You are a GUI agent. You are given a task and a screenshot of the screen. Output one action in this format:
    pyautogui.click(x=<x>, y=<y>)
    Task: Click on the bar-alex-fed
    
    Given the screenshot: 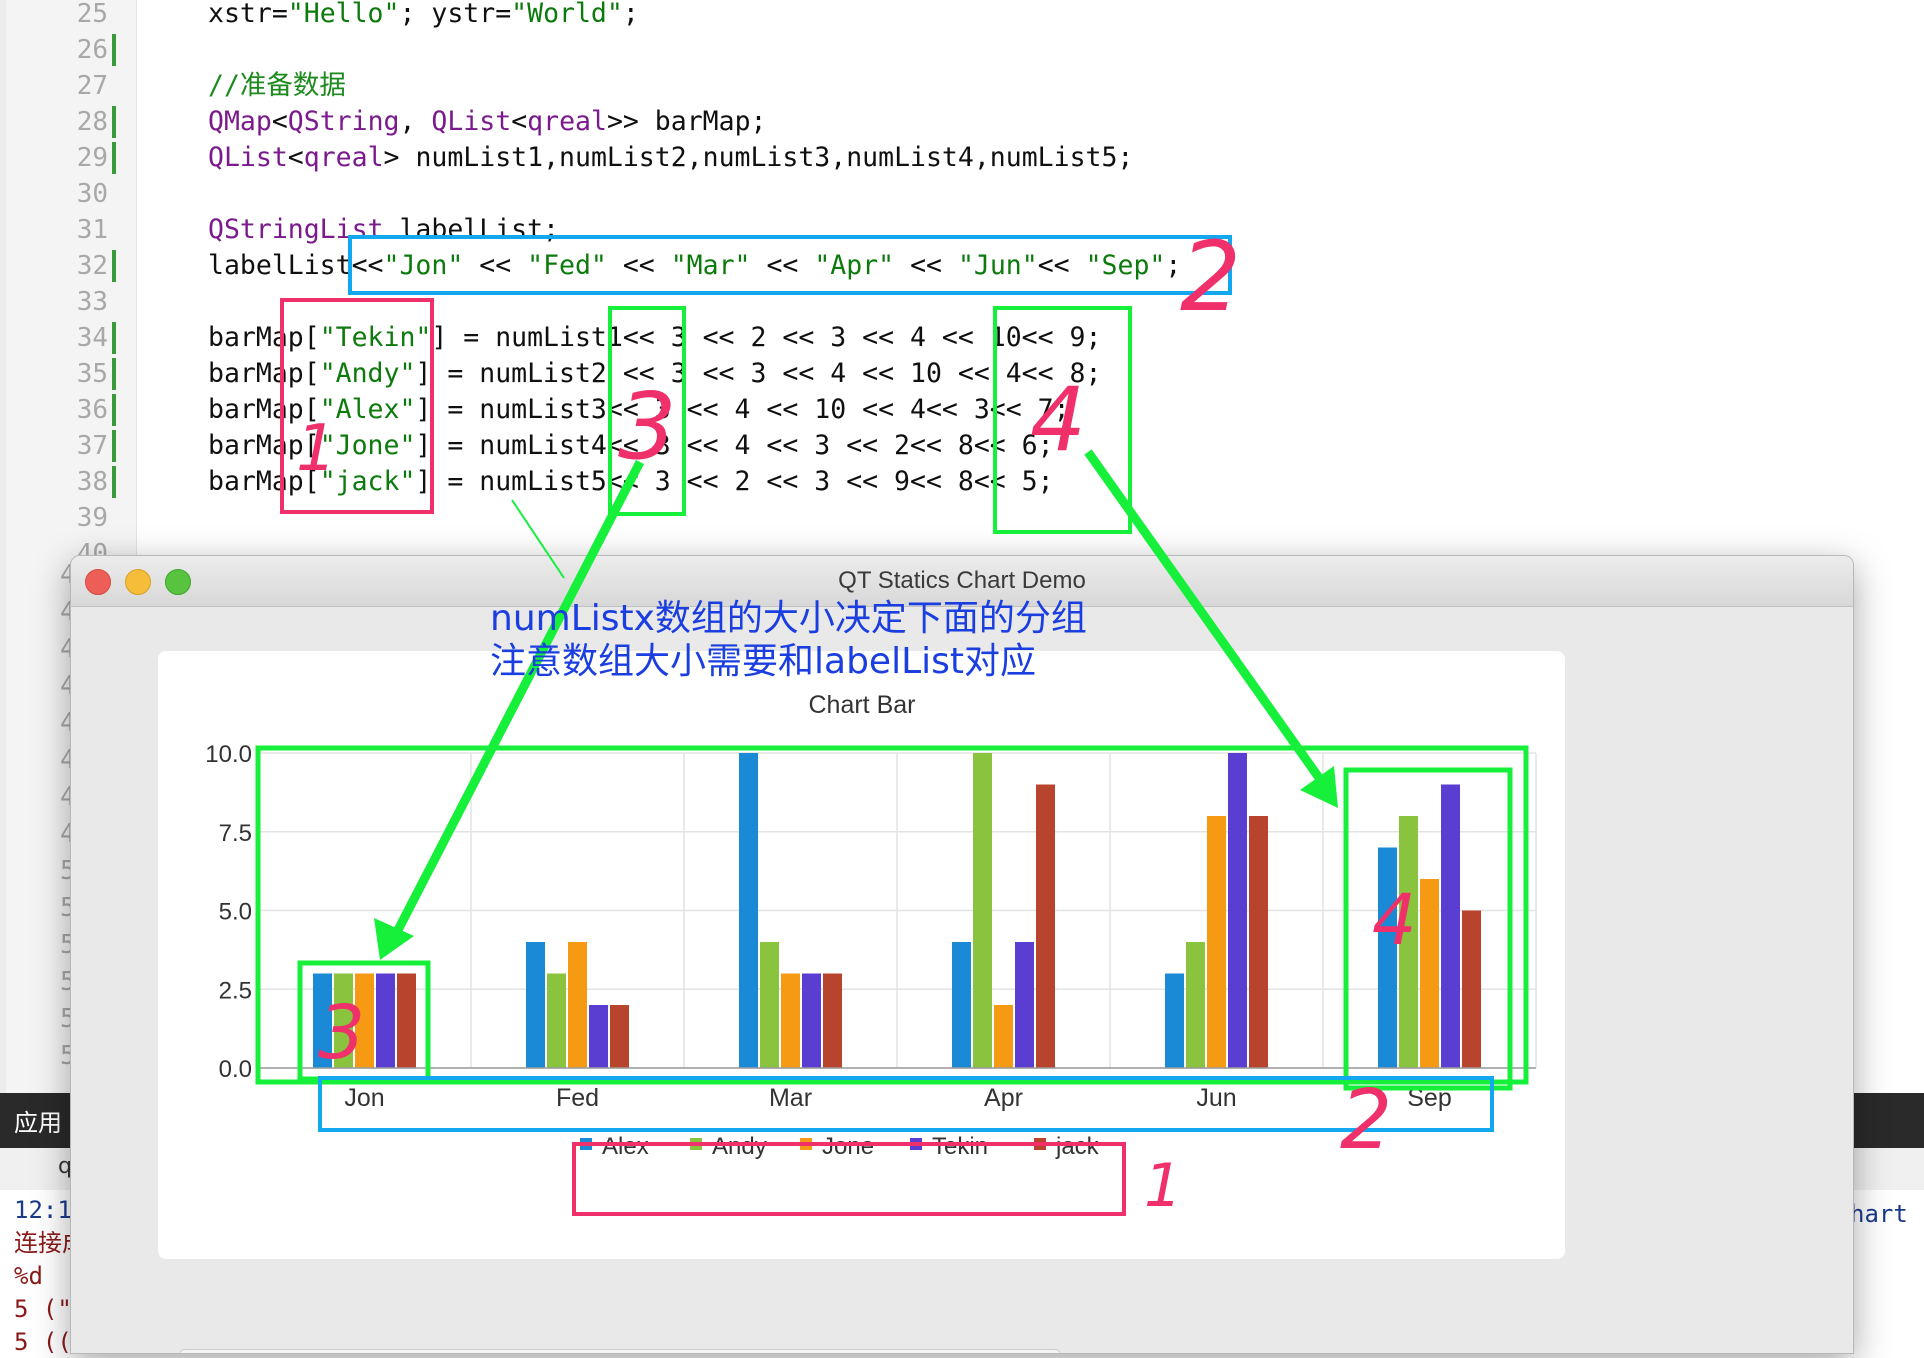 What is the action you would take?
    pyautogui.click(x=535, y=1005)
    